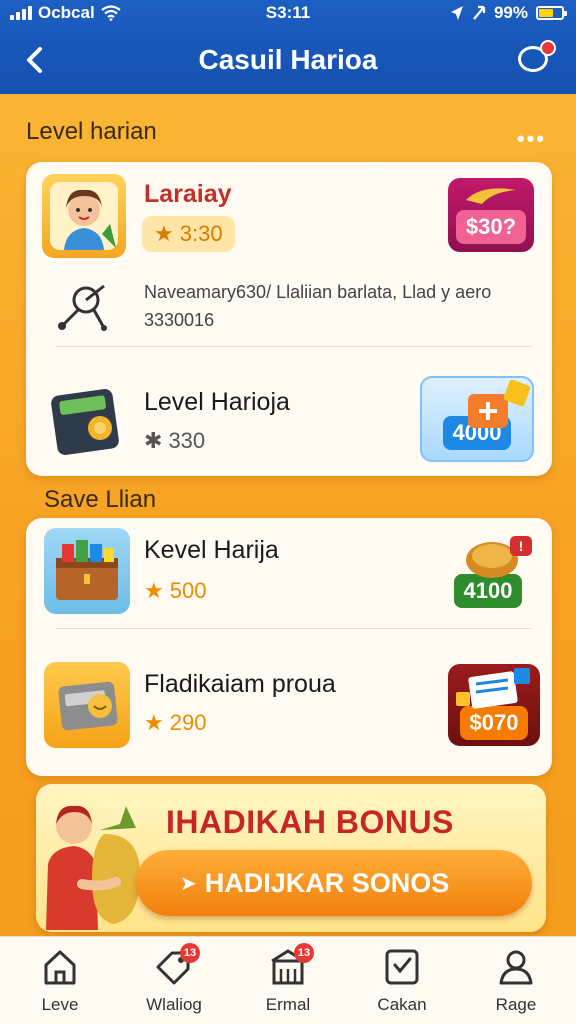 The image size is (576, 1024). Describe the element at coordinates (211, 550) in the screenshot. I see `item-title: Kevel Harija` at that location.